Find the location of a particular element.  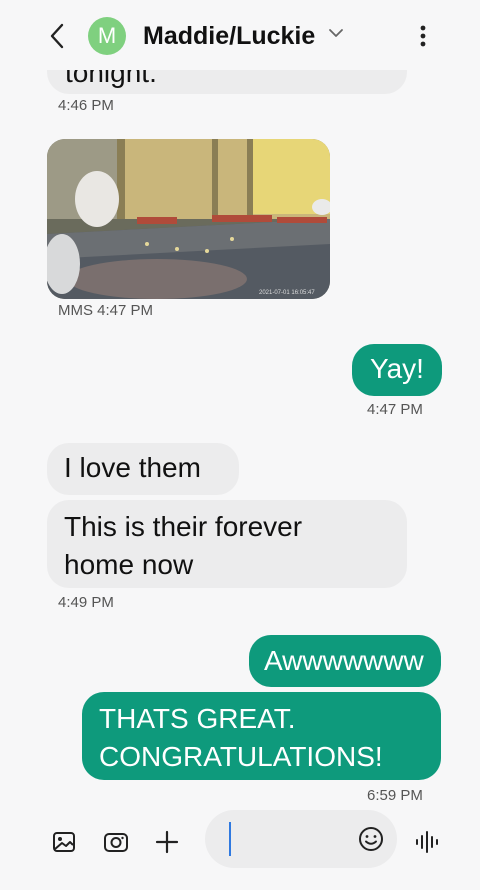

text-caret is located at coordinates (230, 839).